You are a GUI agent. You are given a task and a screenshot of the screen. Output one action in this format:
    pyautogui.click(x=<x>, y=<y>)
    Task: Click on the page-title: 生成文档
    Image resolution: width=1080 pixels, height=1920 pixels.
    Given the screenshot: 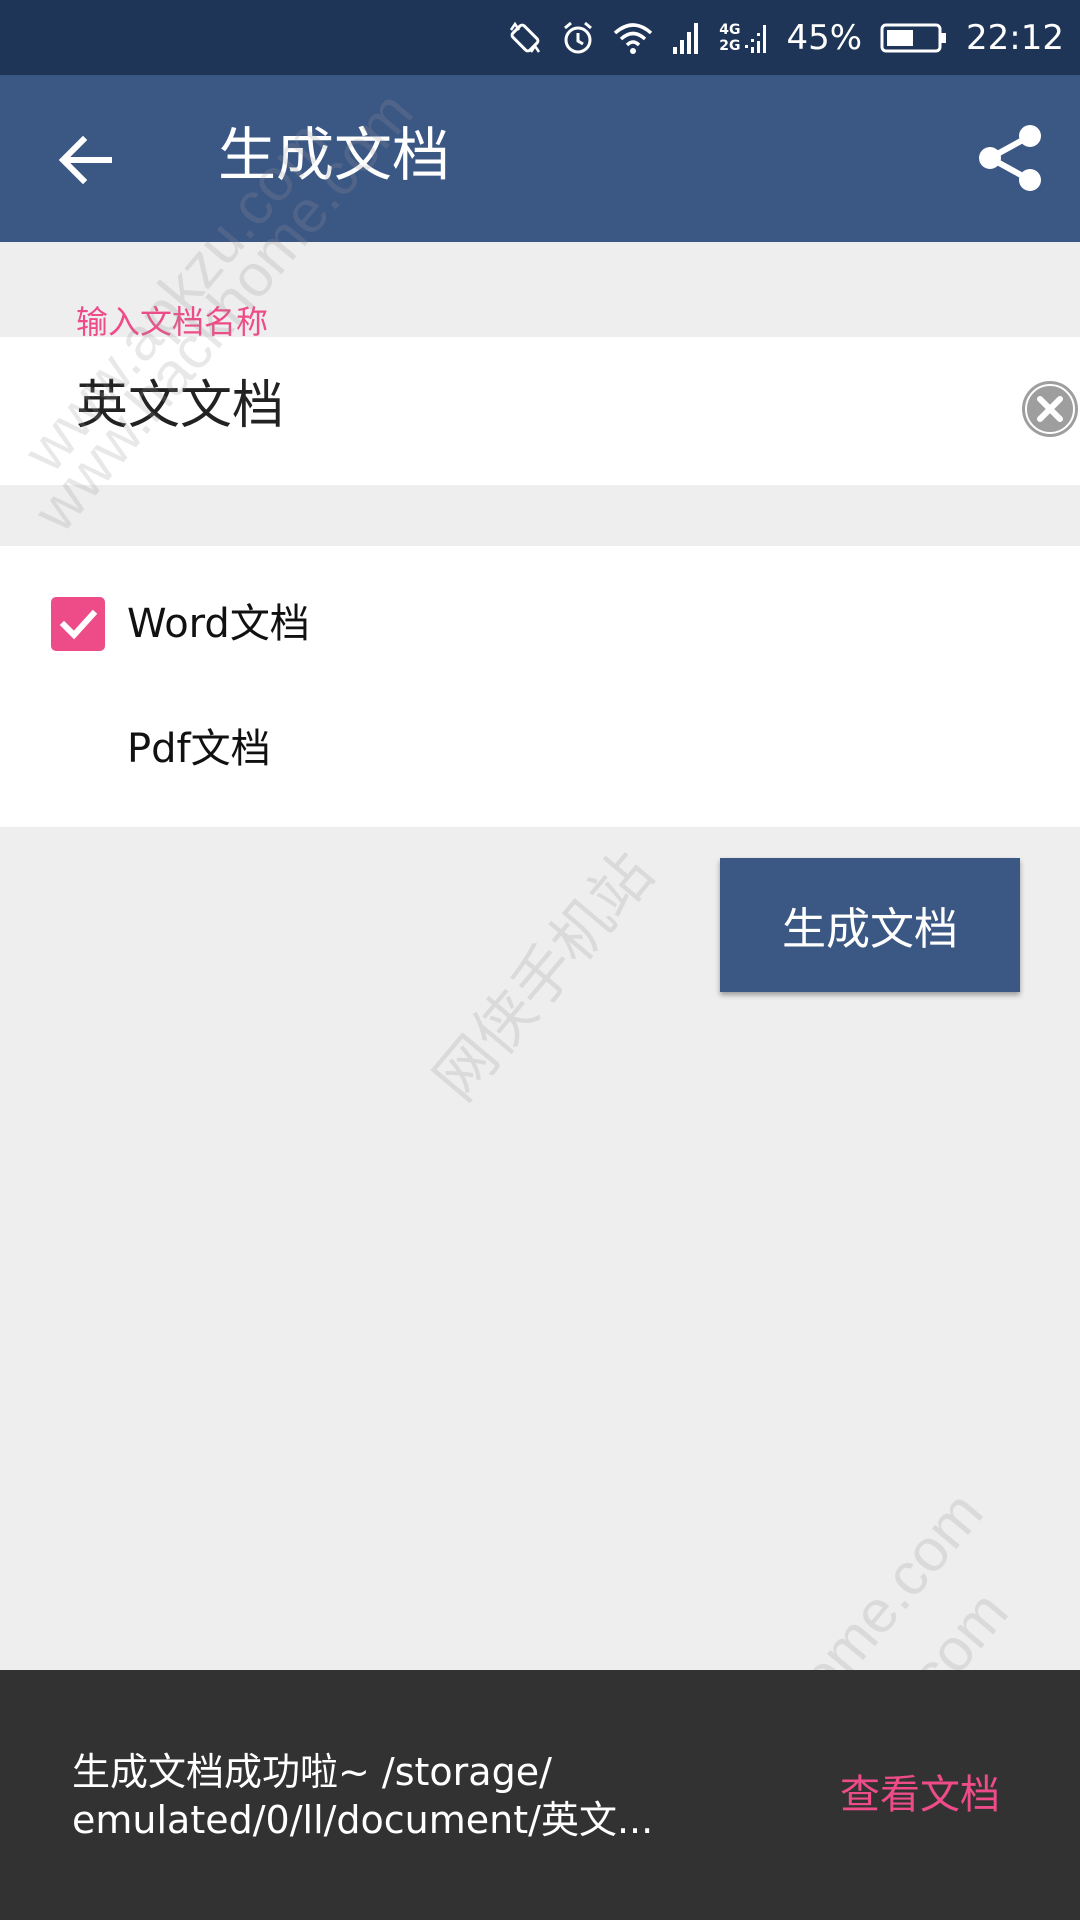 What is the action you would take?
    pyautogui.click(x=334, y=155)
    